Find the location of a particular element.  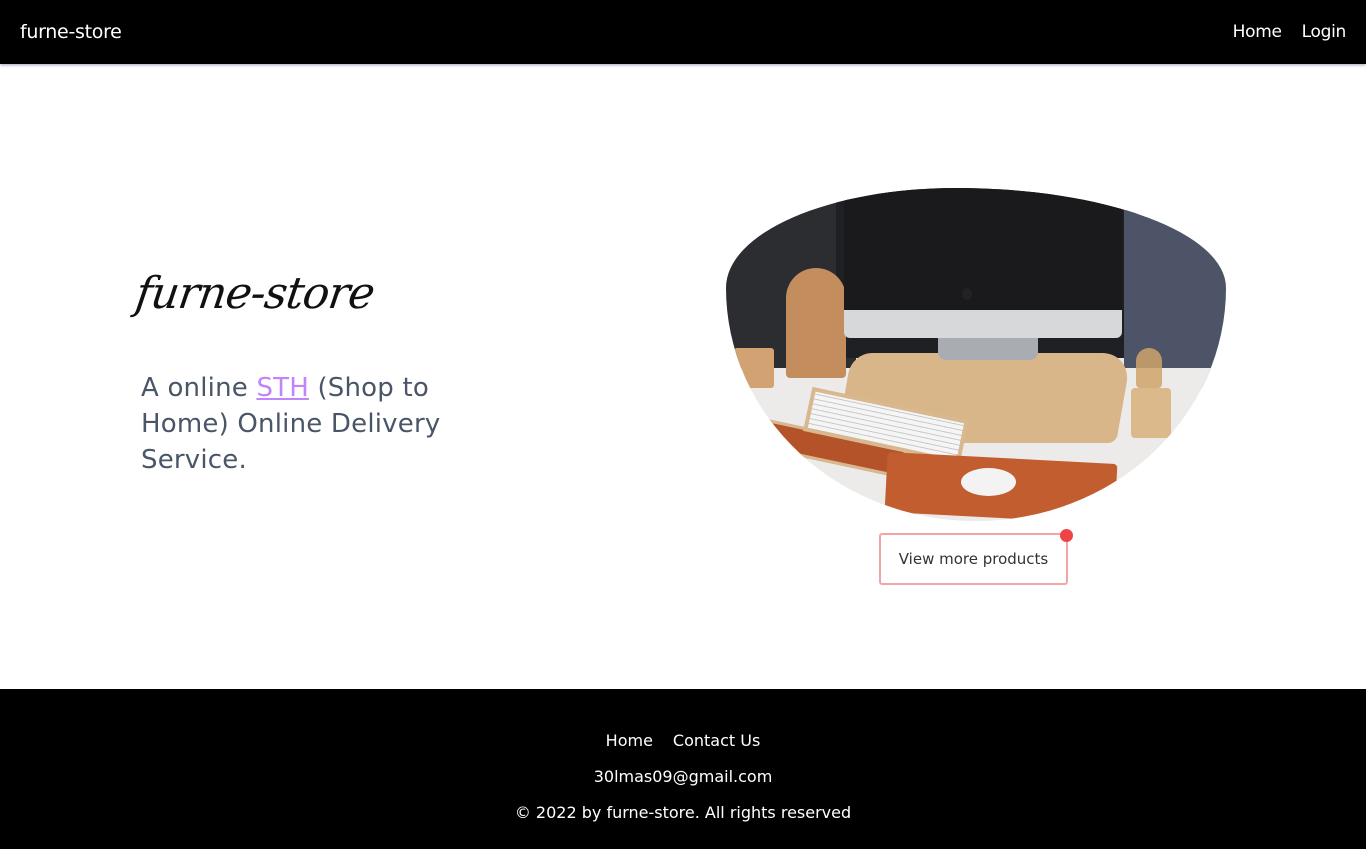

view-more-products-button: View more products is located at coordinates (976, 557).